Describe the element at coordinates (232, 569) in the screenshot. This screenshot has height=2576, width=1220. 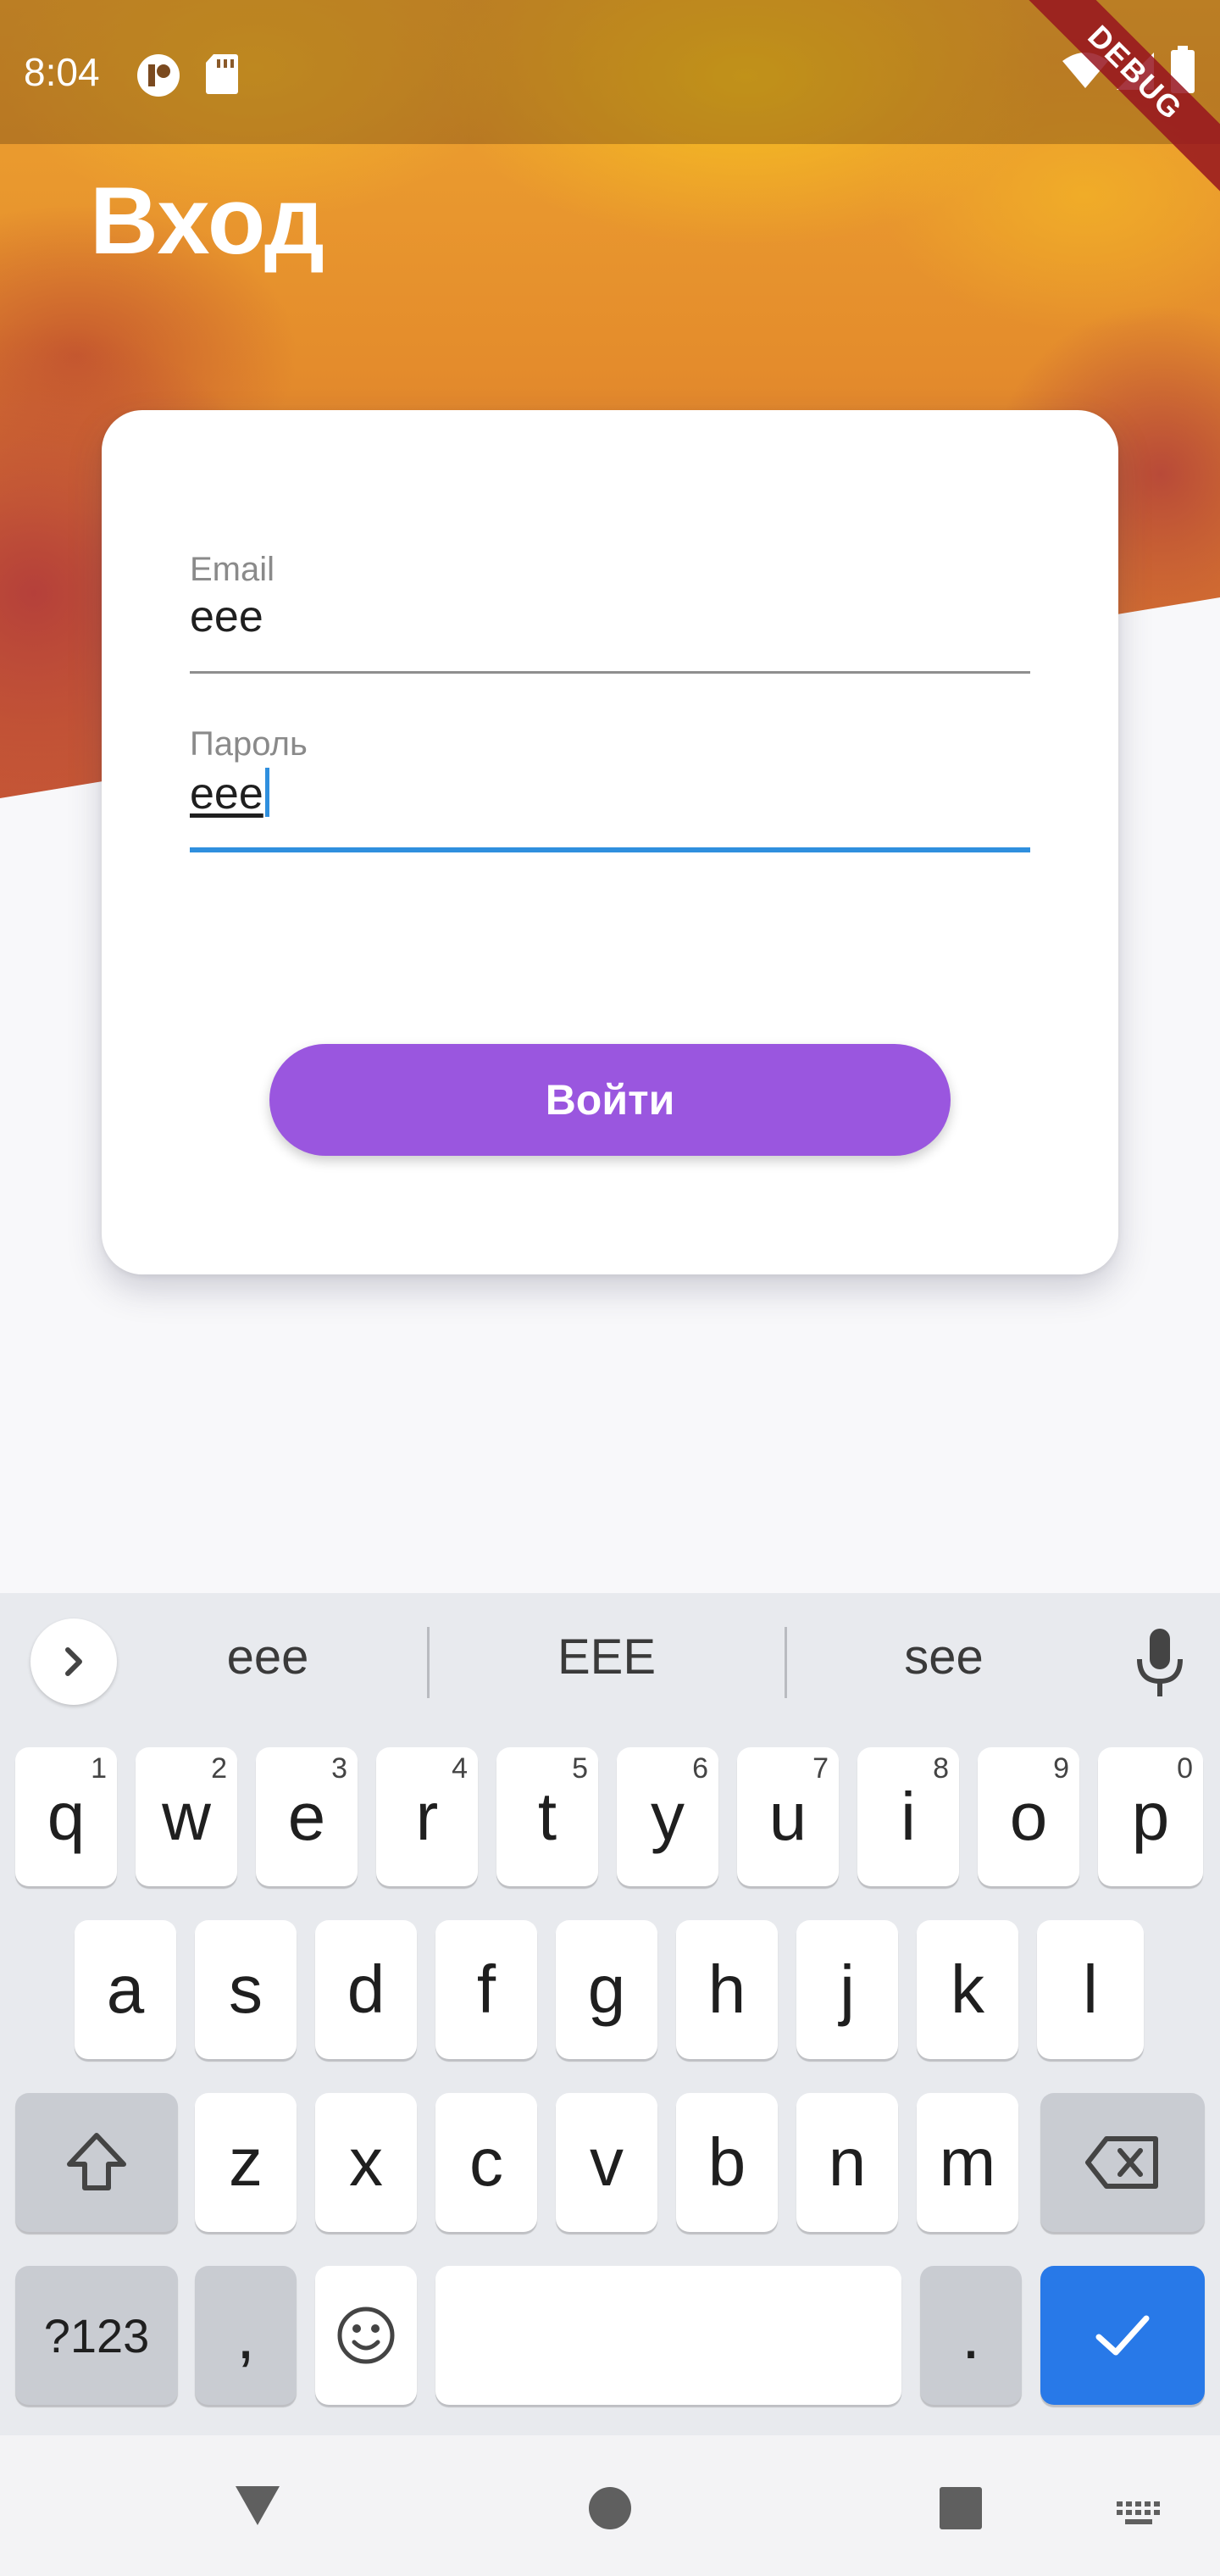
I see `email-label: Email` at that location.